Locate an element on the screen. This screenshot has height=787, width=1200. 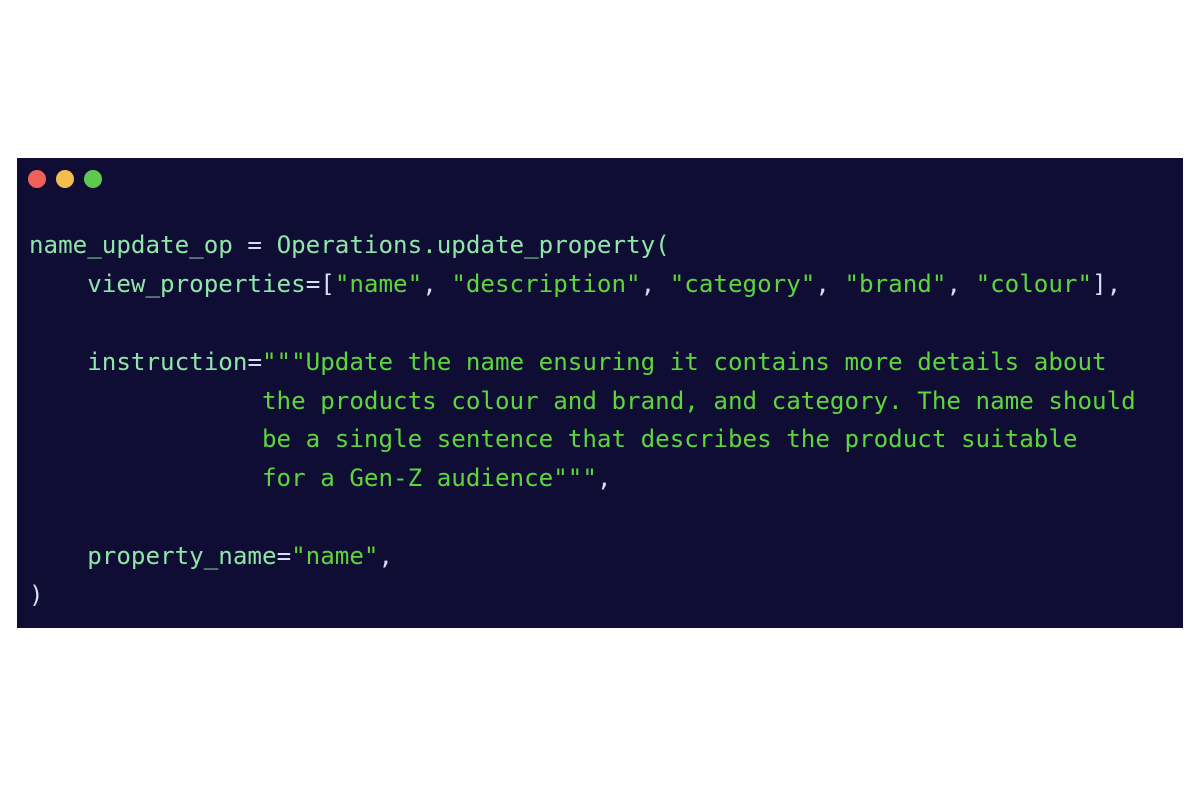
code-token: [ is located at coordinates (327, 283).